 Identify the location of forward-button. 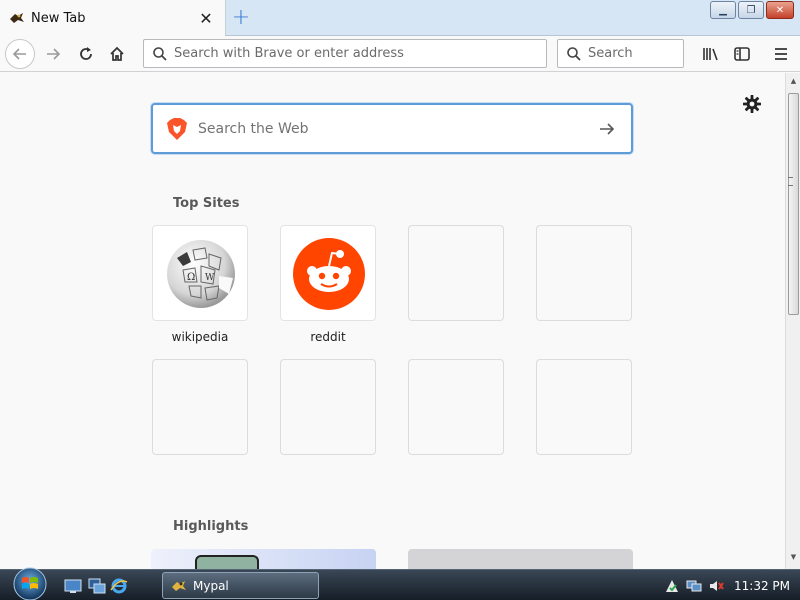
(53, 54).